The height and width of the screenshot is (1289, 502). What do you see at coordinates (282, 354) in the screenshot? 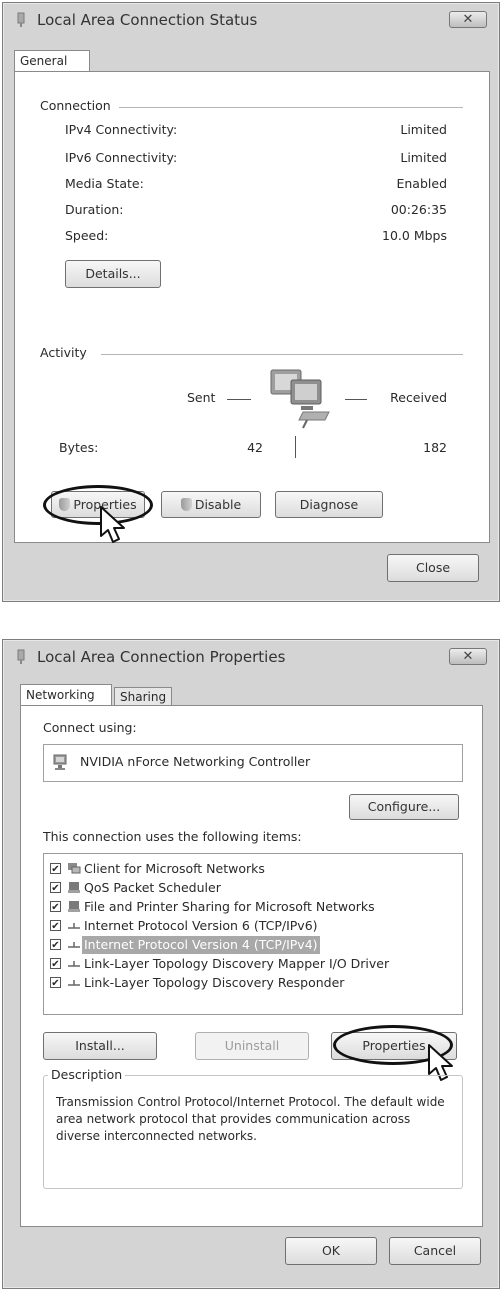
I see `activity-group-divider` at bounding box center [282, 354].